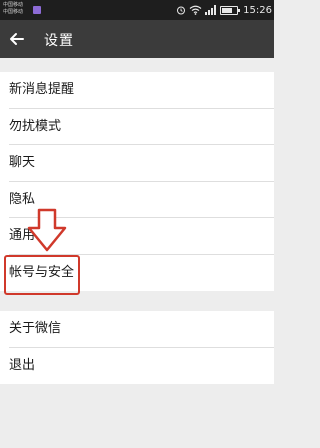 The image size is (320, 448). What do you see at coordinates (42, 89) in the screenshot?
I see `settings-item-label: 新消息提醒` at bounding box center [42, 89].